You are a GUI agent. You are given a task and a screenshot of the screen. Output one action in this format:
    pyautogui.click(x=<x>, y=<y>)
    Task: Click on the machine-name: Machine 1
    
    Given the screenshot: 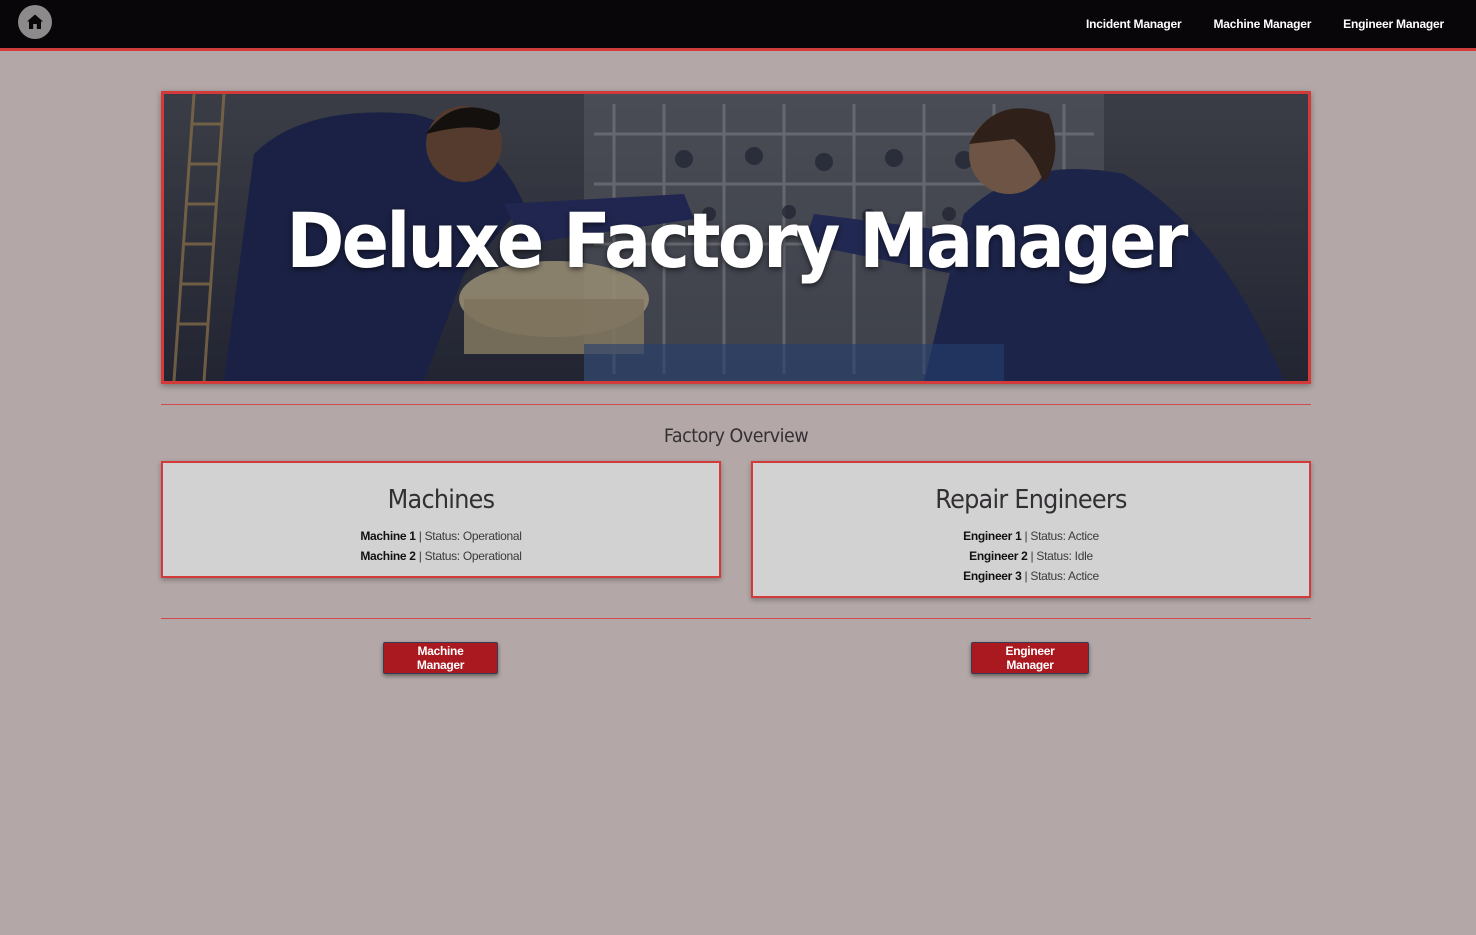 What is the action you would take?
    pyautogui.click(x=388, y=536)
    